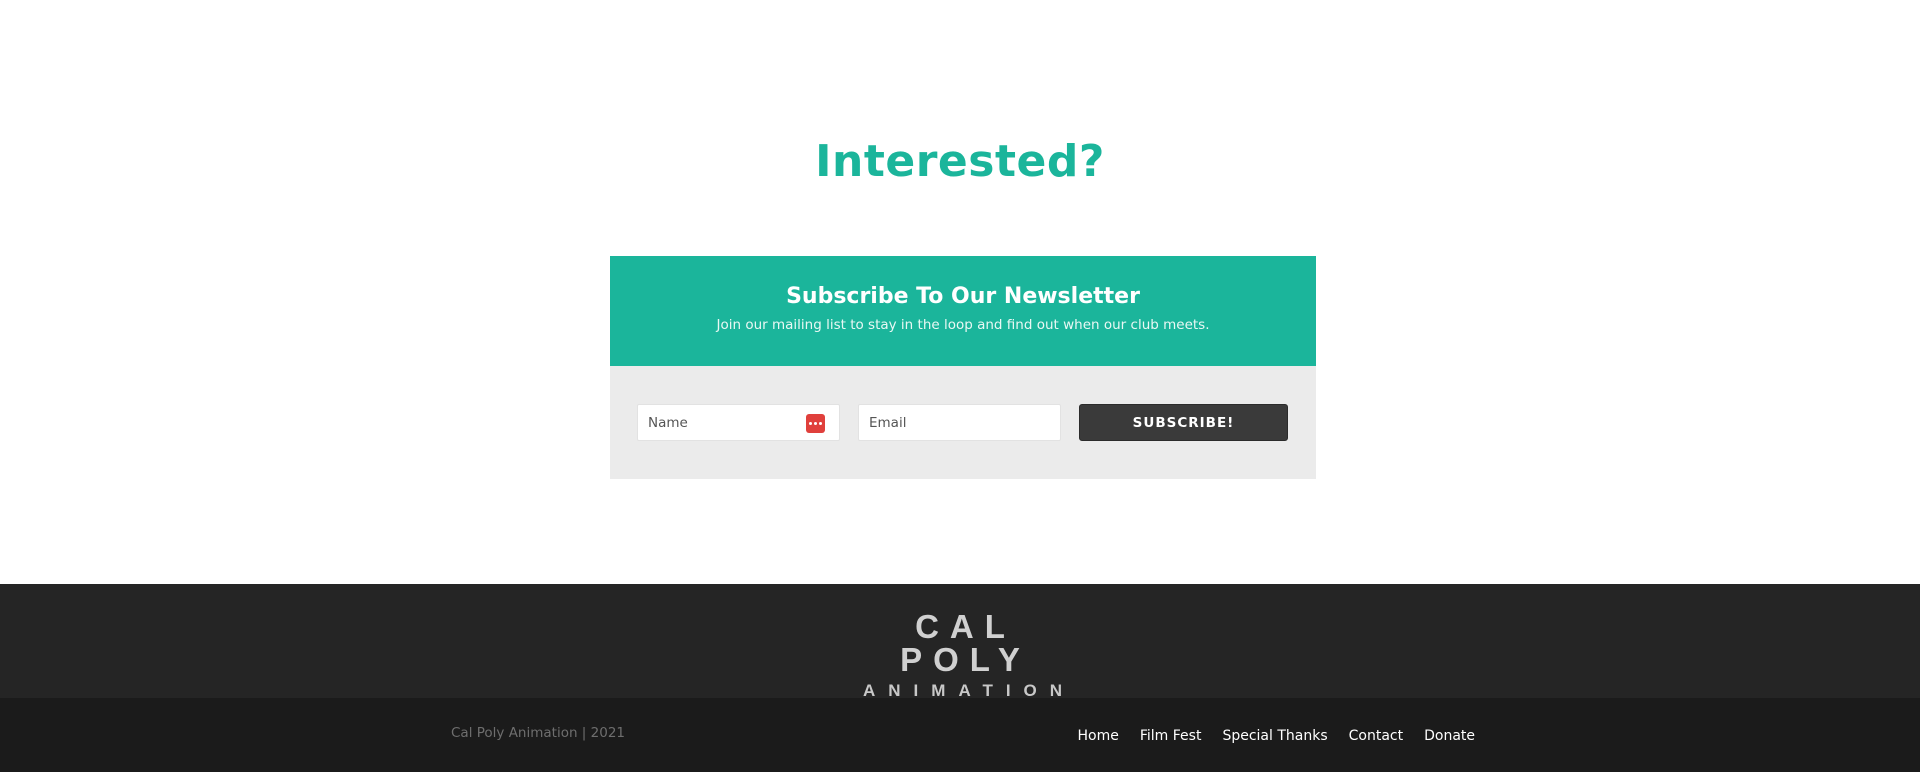  I want to click on footer-nav-home: Home, so click(1098, 736).